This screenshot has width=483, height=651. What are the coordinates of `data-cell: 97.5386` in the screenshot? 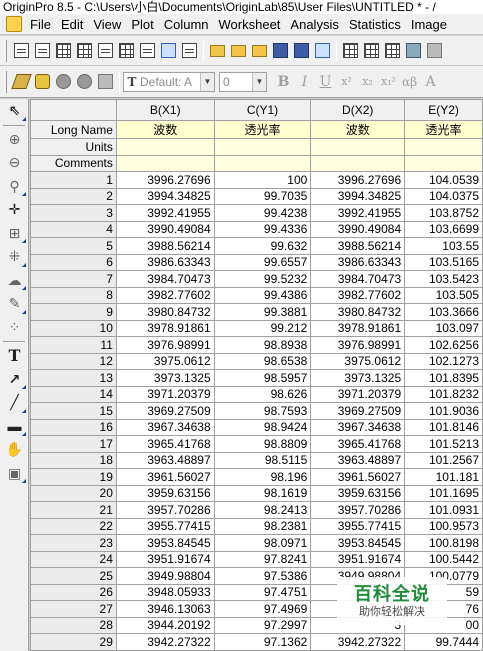 It's located at (262, 576).